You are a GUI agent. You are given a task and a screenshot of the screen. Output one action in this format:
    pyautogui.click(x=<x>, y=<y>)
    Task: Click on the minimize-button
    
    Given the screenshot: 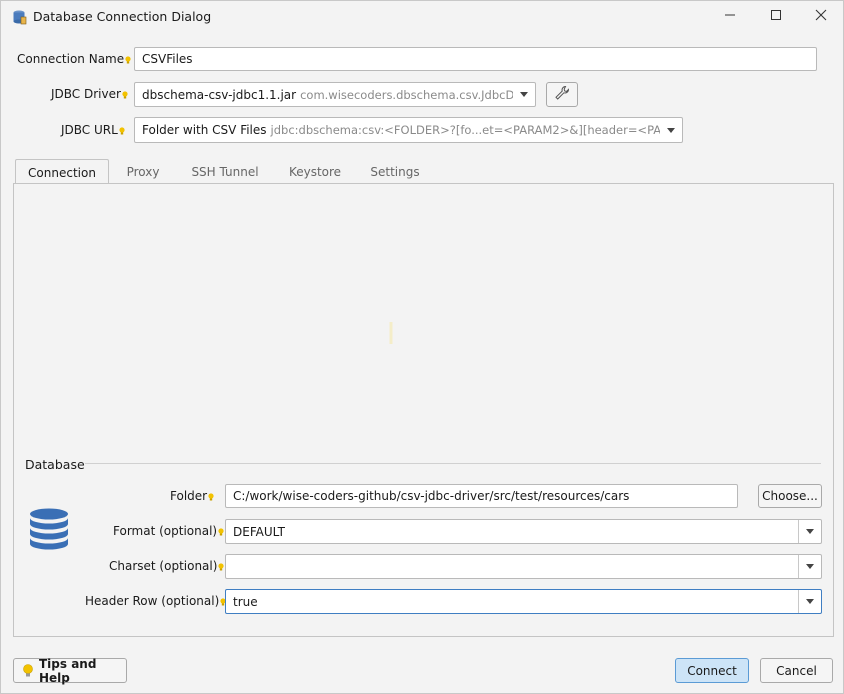 What is the action you would take?
    pyautogui.click(x=730, y=16)
    